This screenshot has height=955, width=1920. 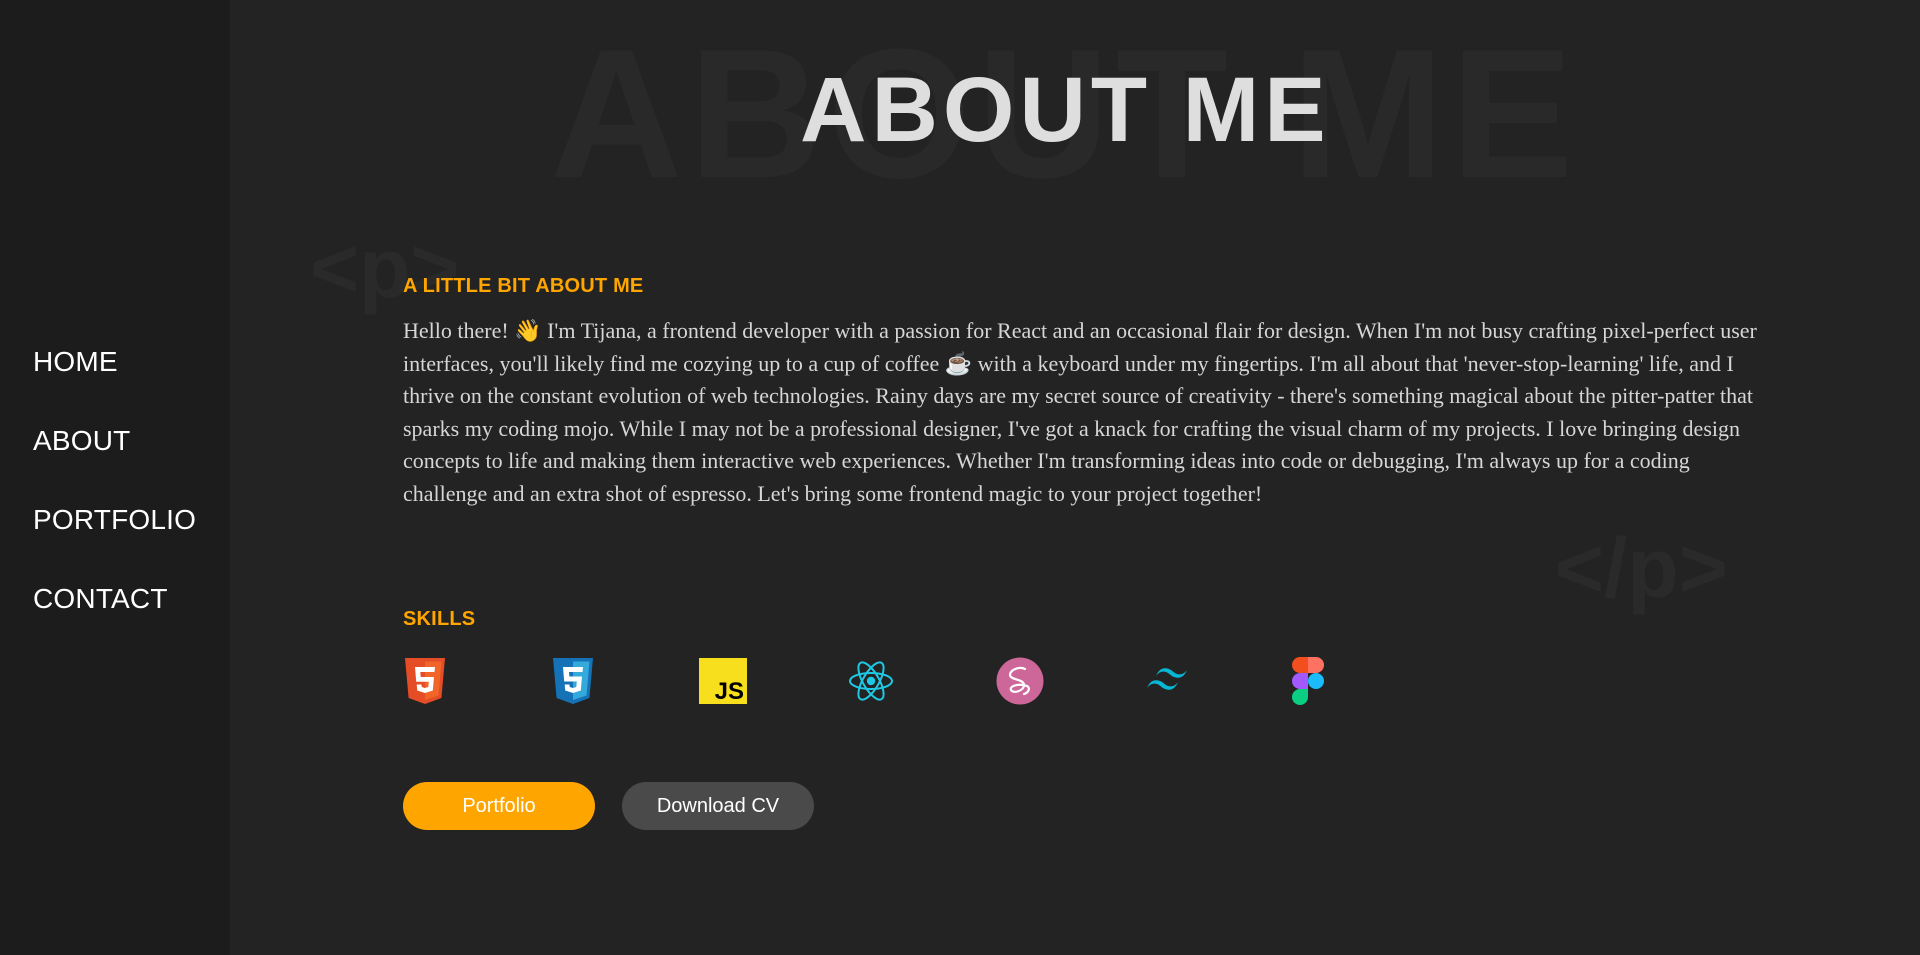 I want to click on main-nav: HOME ABOUT PORTFOLIO CONTACT, so click(x=114, y=480).